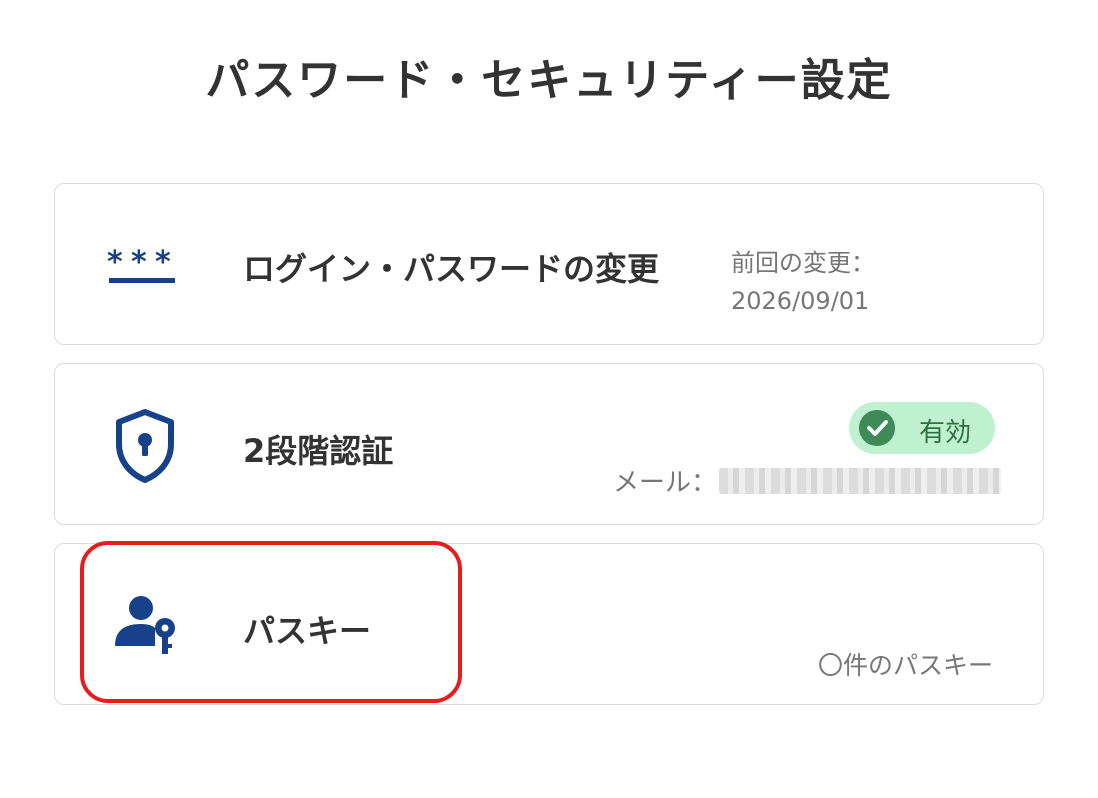 This screenshot has width=1098, height=798. Describe the element at coordinates (860, 480) in the screenshot. I see `email-value-redacted` at that location.